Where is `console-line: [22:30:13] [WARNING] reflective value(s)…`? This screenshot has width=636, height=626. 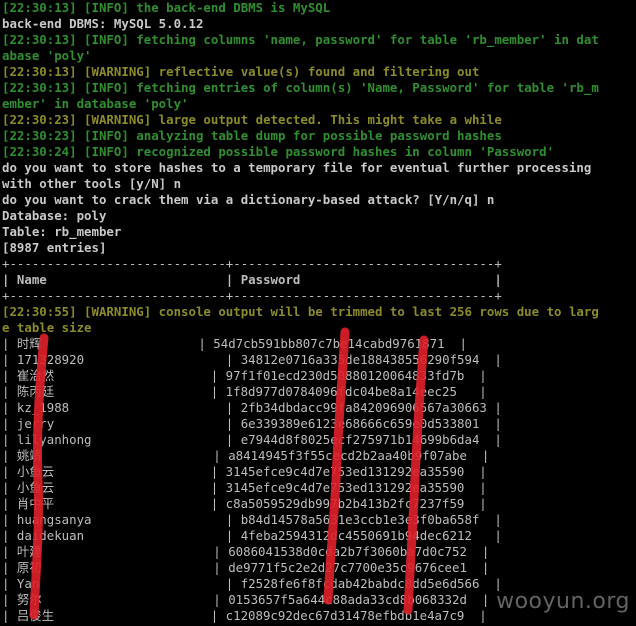 console-line: [22:30:13] [WARNING] reflective value(s)… is located at coordinates (241, 71).